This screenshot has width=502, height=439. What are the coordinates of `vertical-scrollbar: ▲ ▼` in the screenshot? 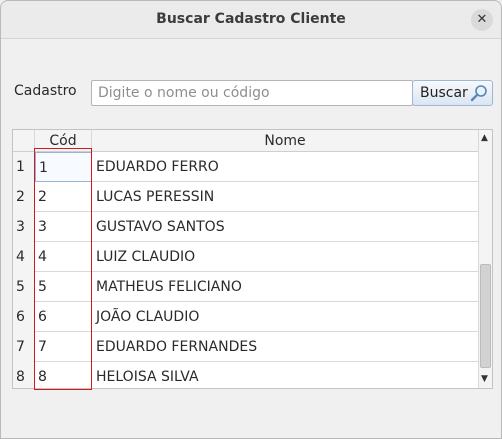 It's located at (485, 259).